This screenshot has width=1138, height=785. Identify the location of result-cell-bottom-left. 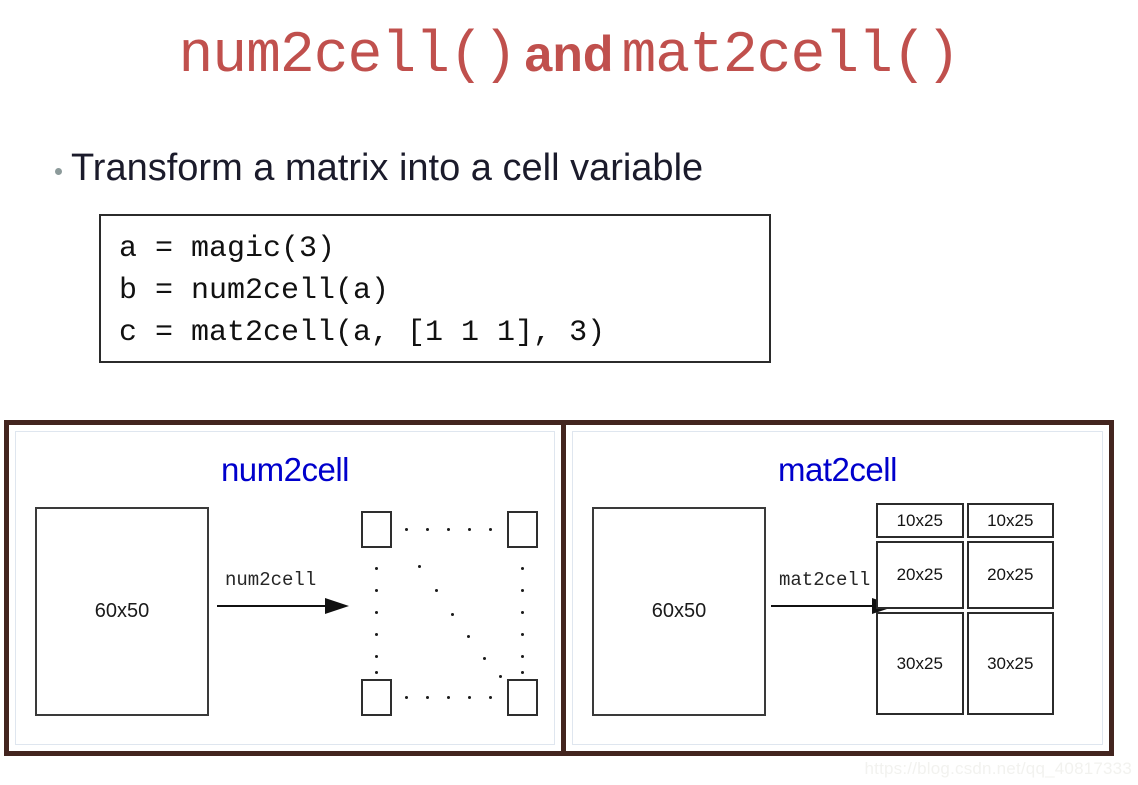
(376, 697).